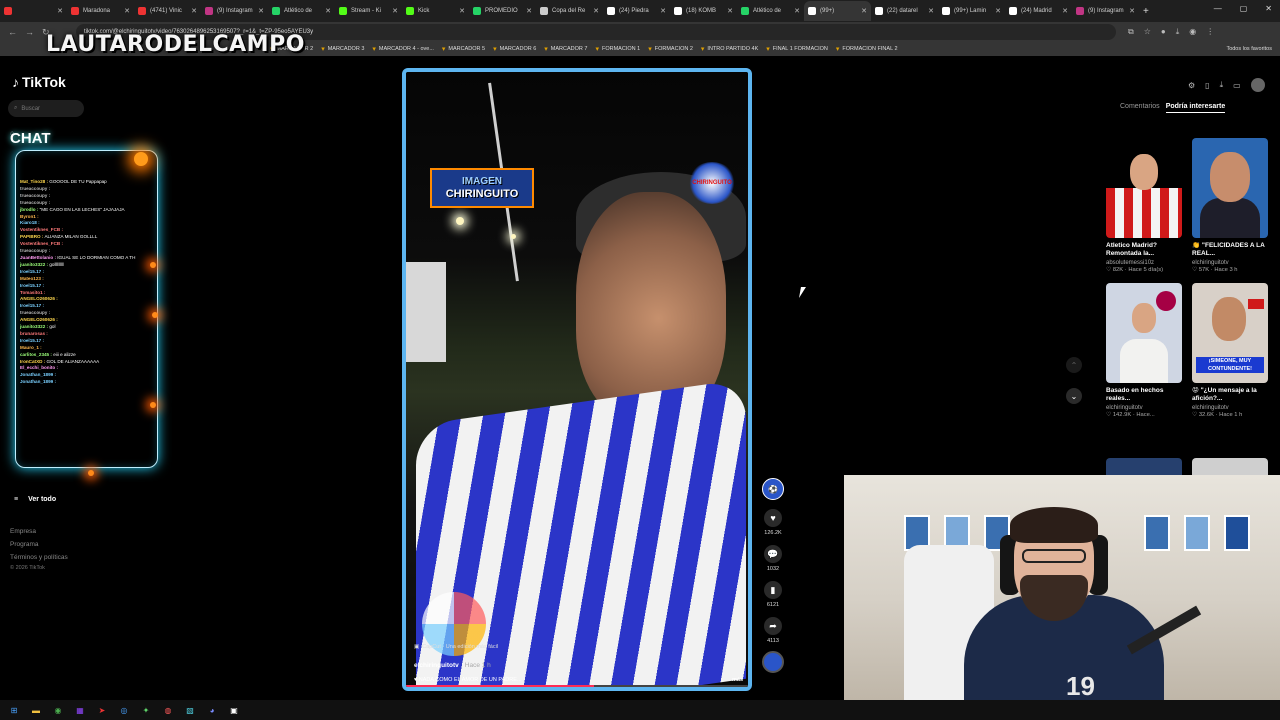 The height and width of the screenshot is (720, 1280). Describe the element at coordinates (35, 499) in the screenshot. I see `see-all-link: ≡ Ver todo` at that location.